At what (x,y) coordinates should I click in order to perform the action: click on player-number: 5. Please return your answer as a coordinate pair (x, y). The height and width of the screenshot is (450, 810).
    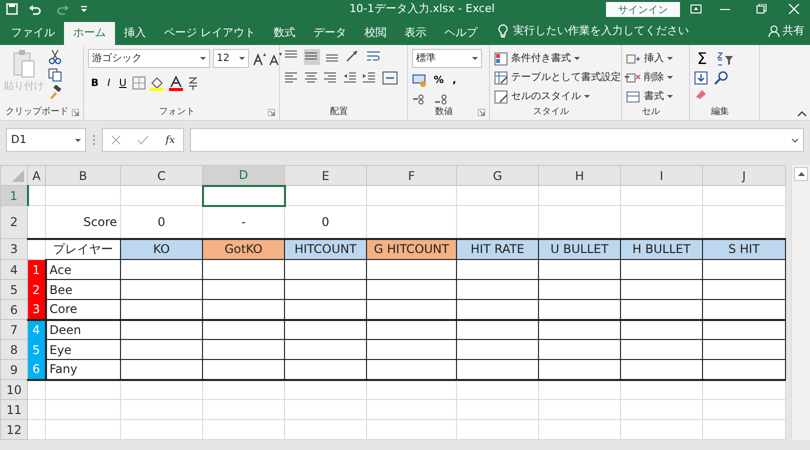
    Looking at the image, I should click on (37, 350).